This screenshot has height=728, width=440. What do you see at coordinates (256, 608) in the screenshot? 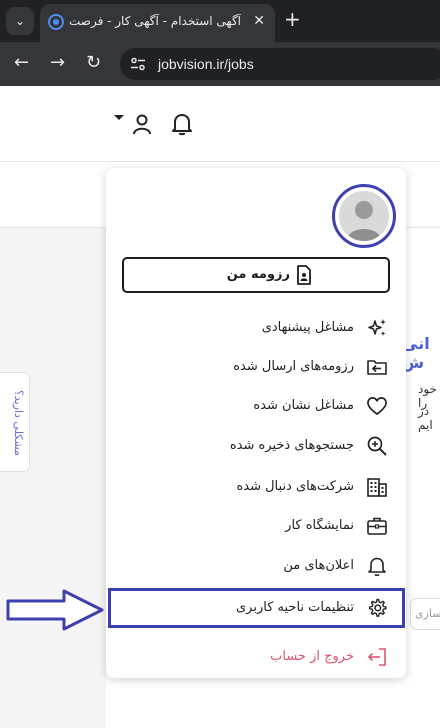
I see `settings-highlight-box` at bounding box center [256, 608].